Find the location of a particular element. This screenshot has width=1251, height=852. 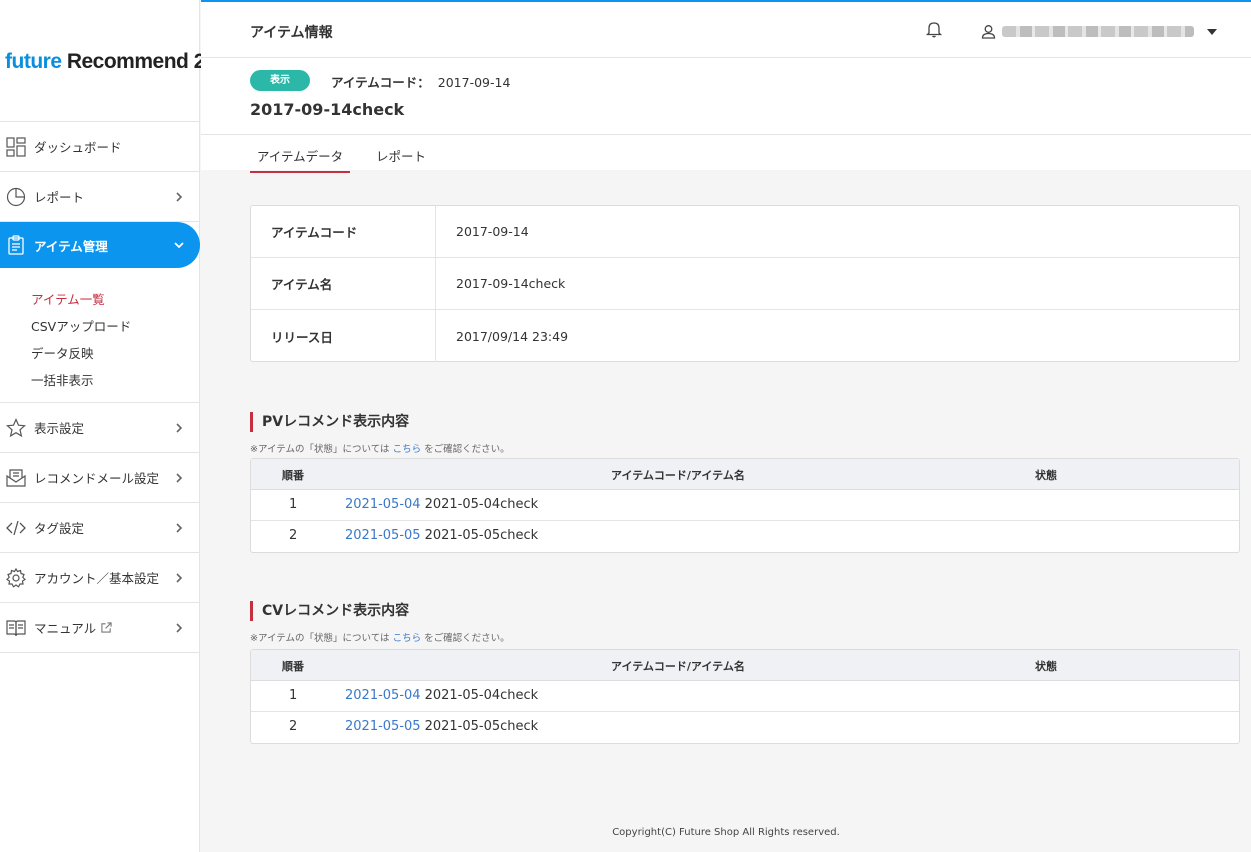

external-link-icon is located at coordinates (106, 627).